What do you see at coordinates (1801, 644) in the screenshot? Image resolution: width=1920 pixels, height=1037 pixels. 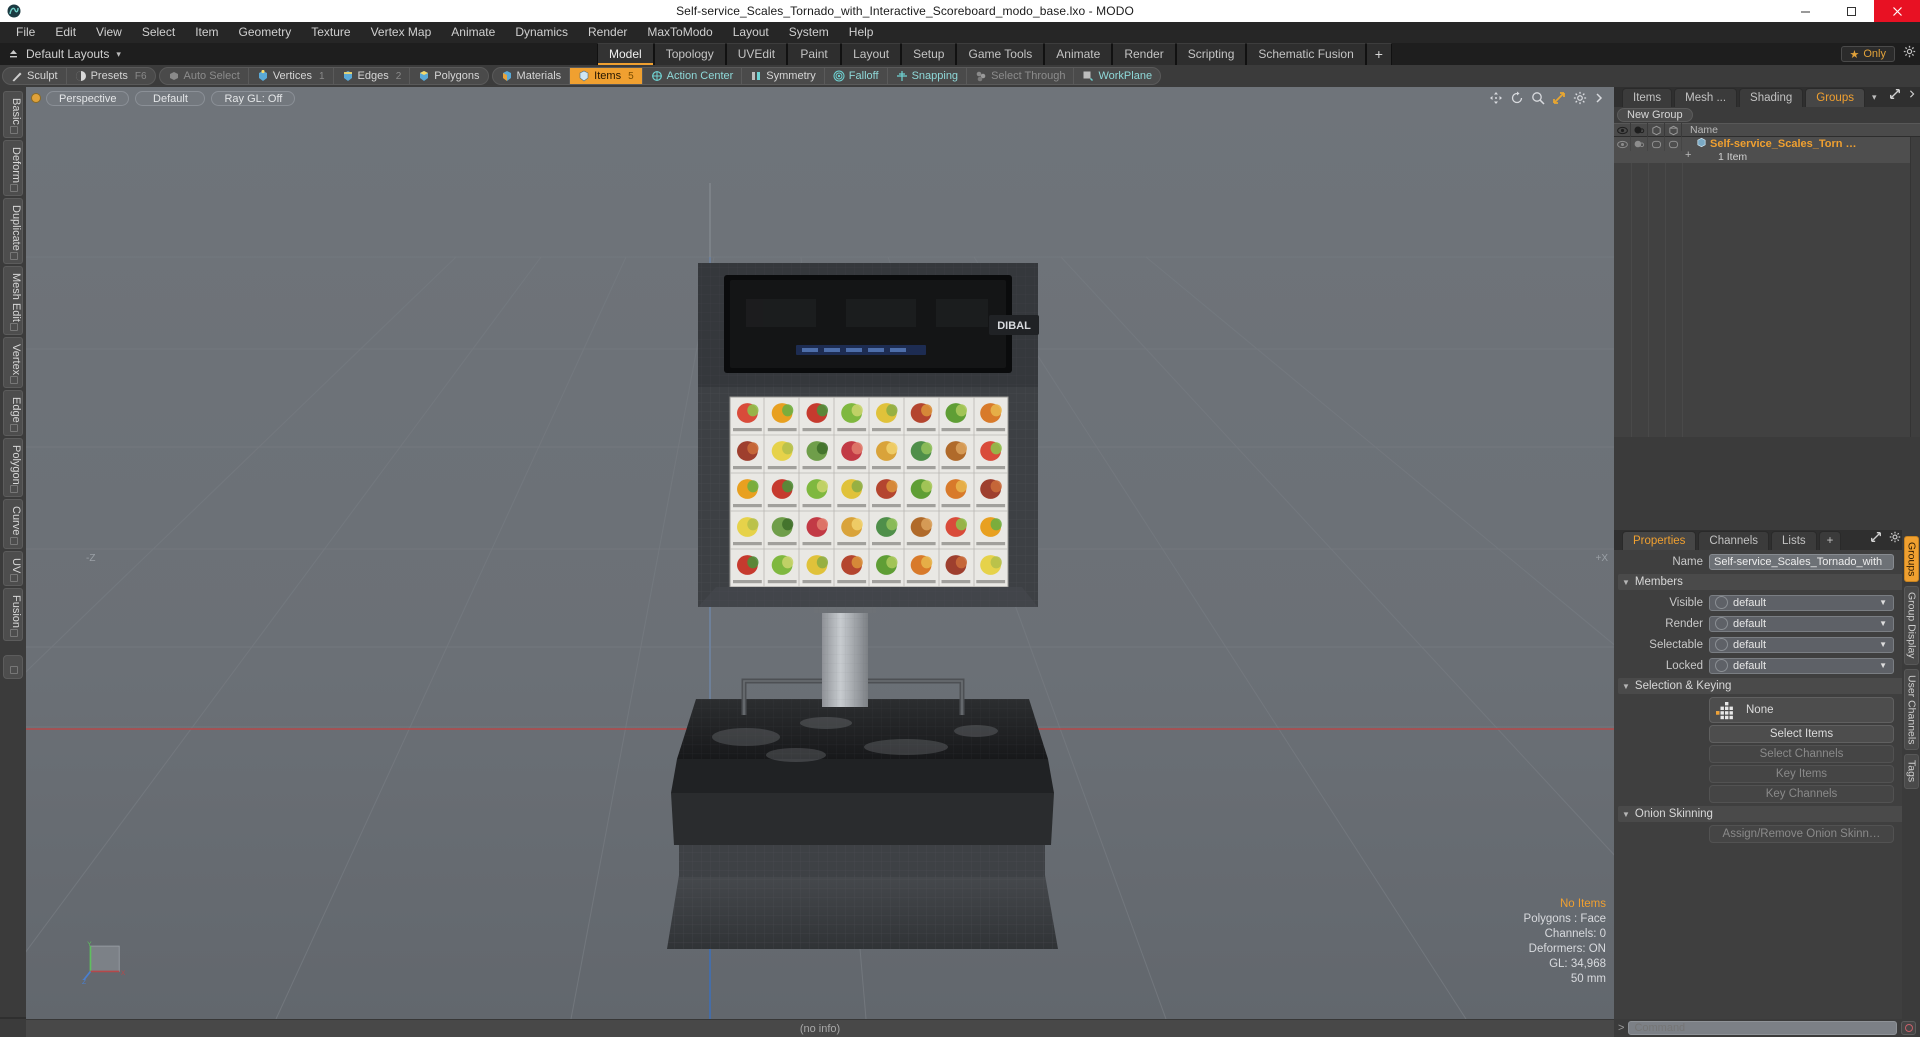 I see `selectable-dropdown: default ▼` at bounding box center [1801, 644].